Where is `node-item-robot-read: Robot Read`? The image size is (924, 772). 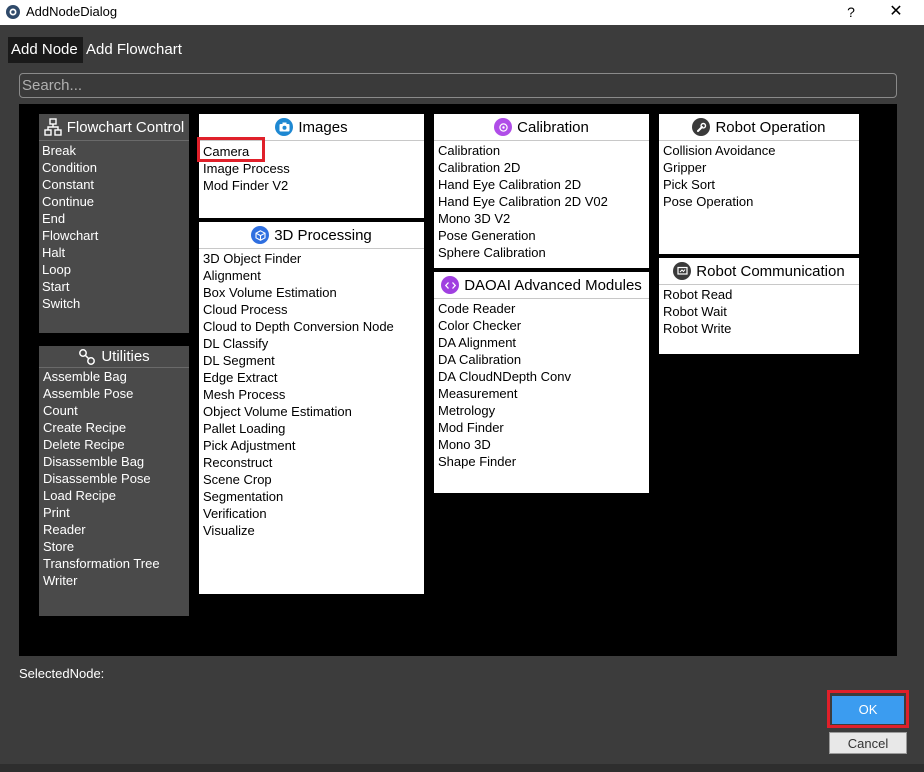 node-item-robot-read: Robot Read is located at coordinates (760, 294).